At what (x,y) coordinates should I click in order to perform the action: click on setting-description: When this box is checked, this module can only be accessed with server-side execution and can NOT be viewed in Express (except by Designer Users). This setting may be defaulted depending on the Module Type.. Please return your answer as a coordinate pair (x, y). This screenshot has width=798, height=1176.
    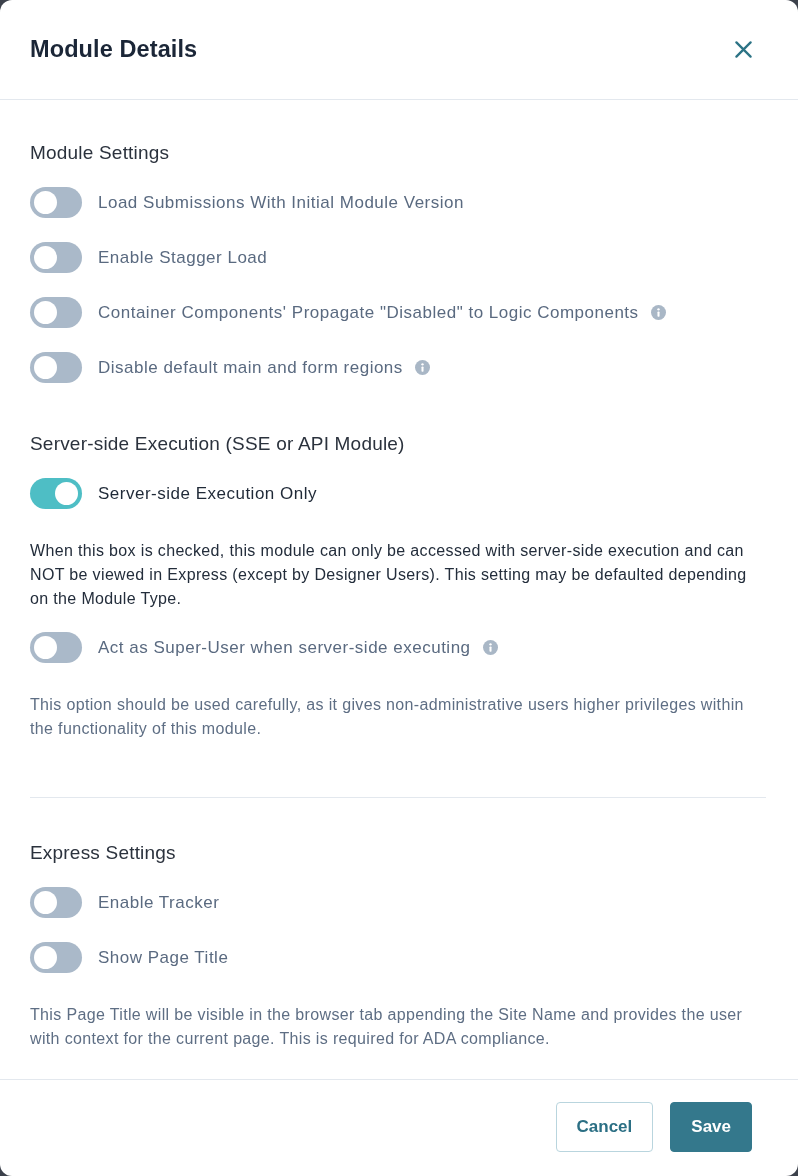
    Looking at the image, I should click on (389, 575).